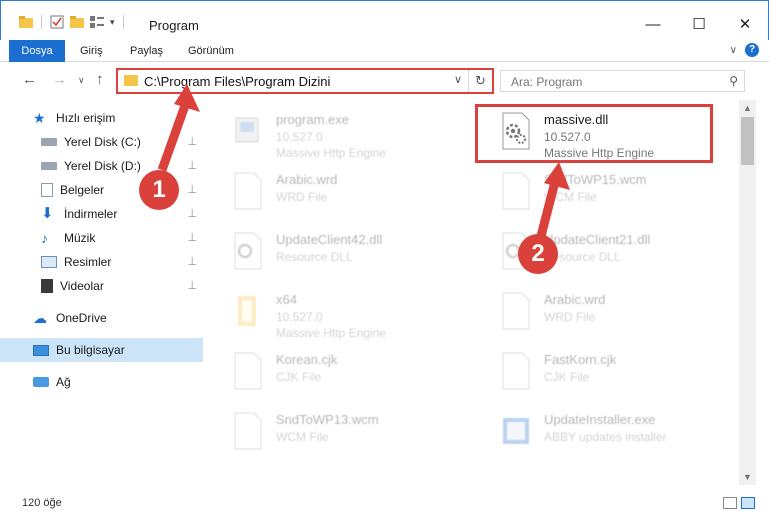 This screenshot has height=528, width=769. What do you see at coordinates (730, 503) in the screenshot?
I see `details-view-icon` at bounding box center [730, 503].